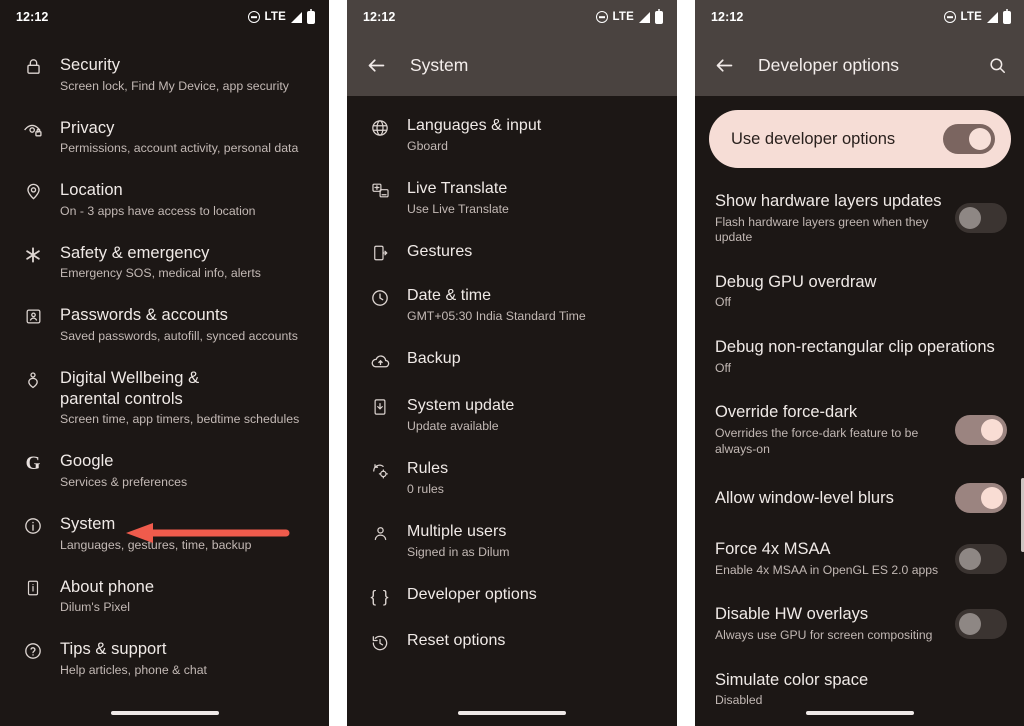  What do you see at coordinates (512, 198) in the screenshot?
I see `list-item-live-translate: Live Translate Use Live Translate` at bounding box center [512, 198].